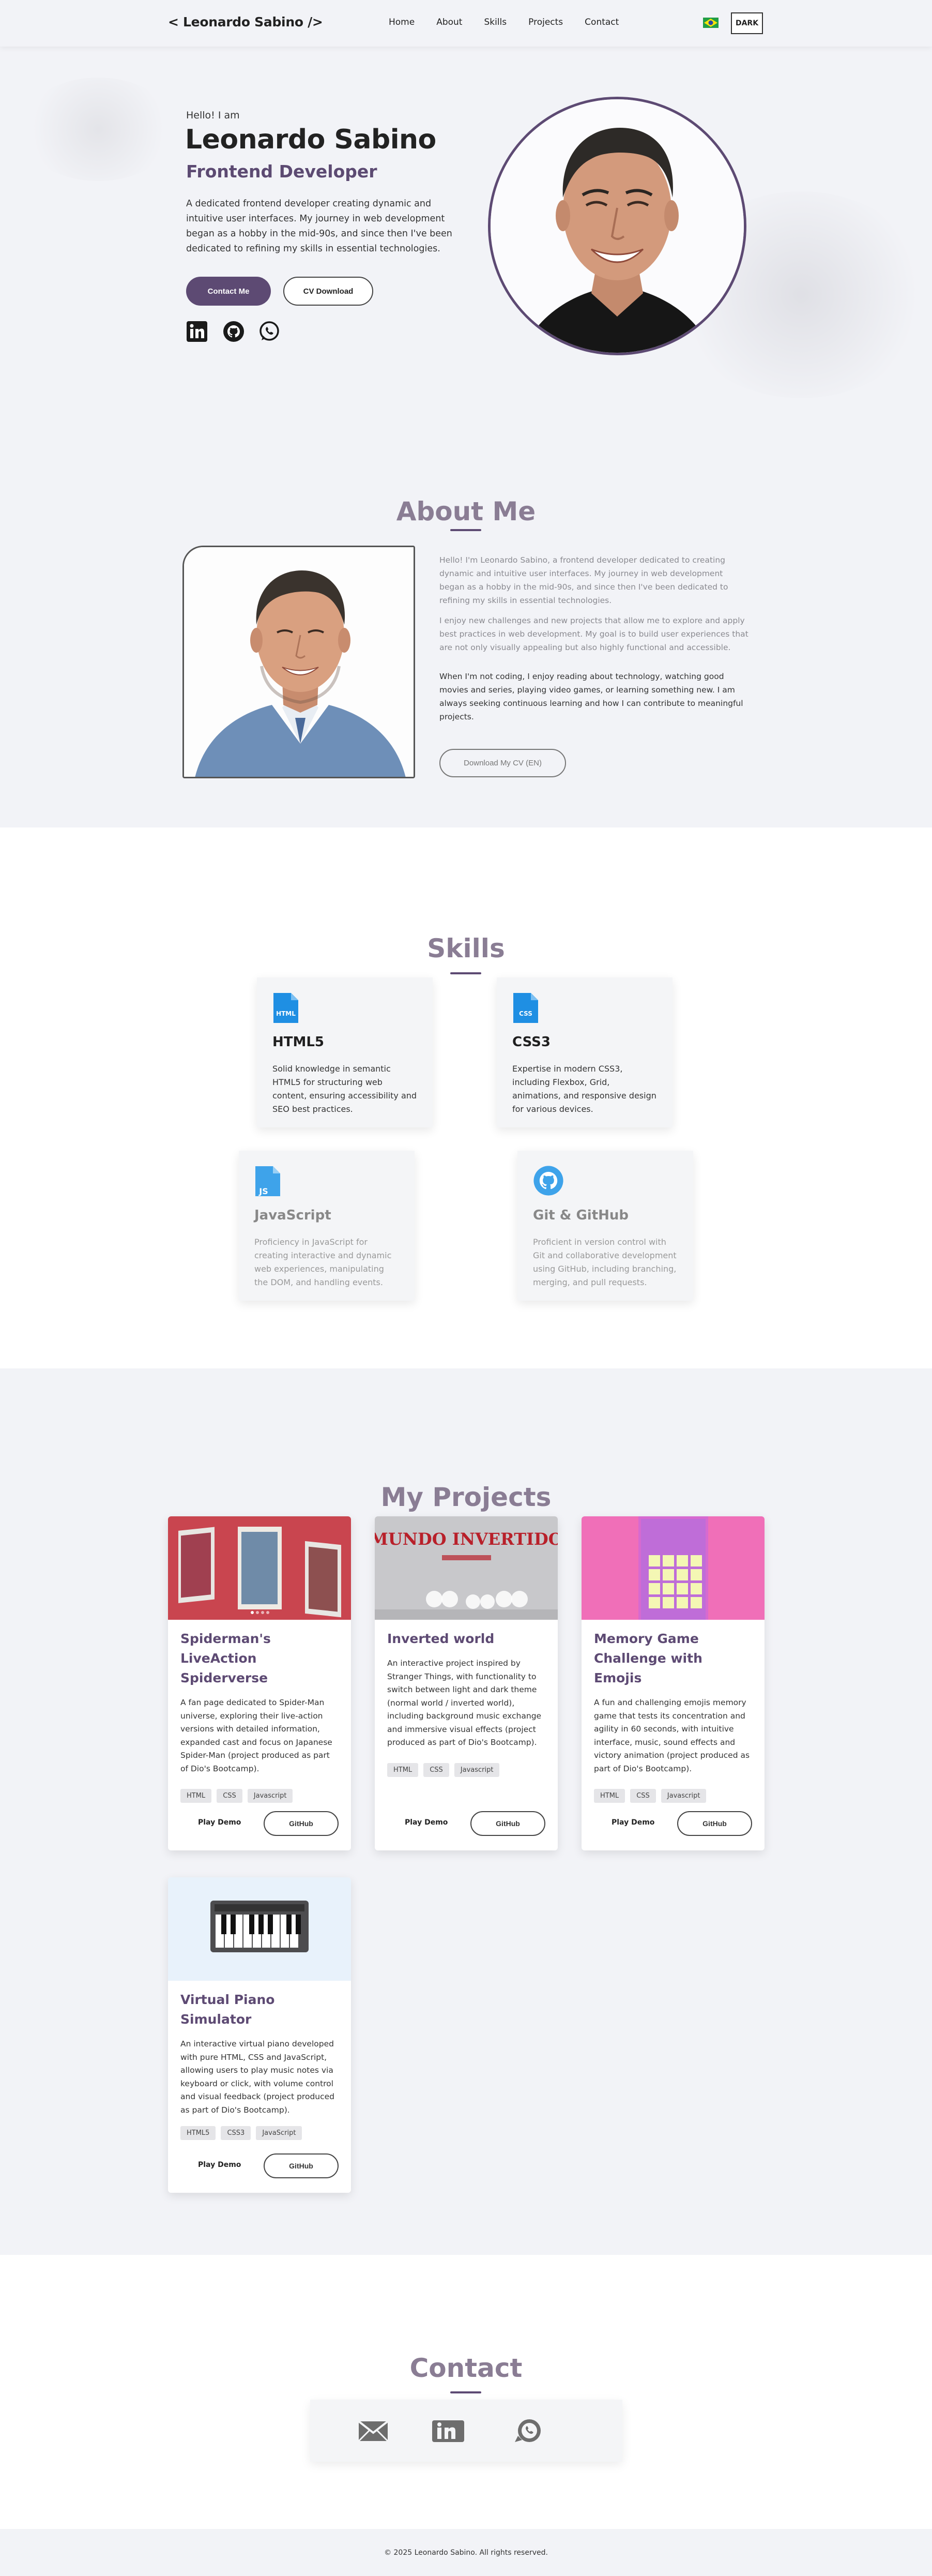  What do you see at coordinates (441, 1638) in the screenshot?
I see `project-title: Inverted world` at bounding box center [441, 1638].